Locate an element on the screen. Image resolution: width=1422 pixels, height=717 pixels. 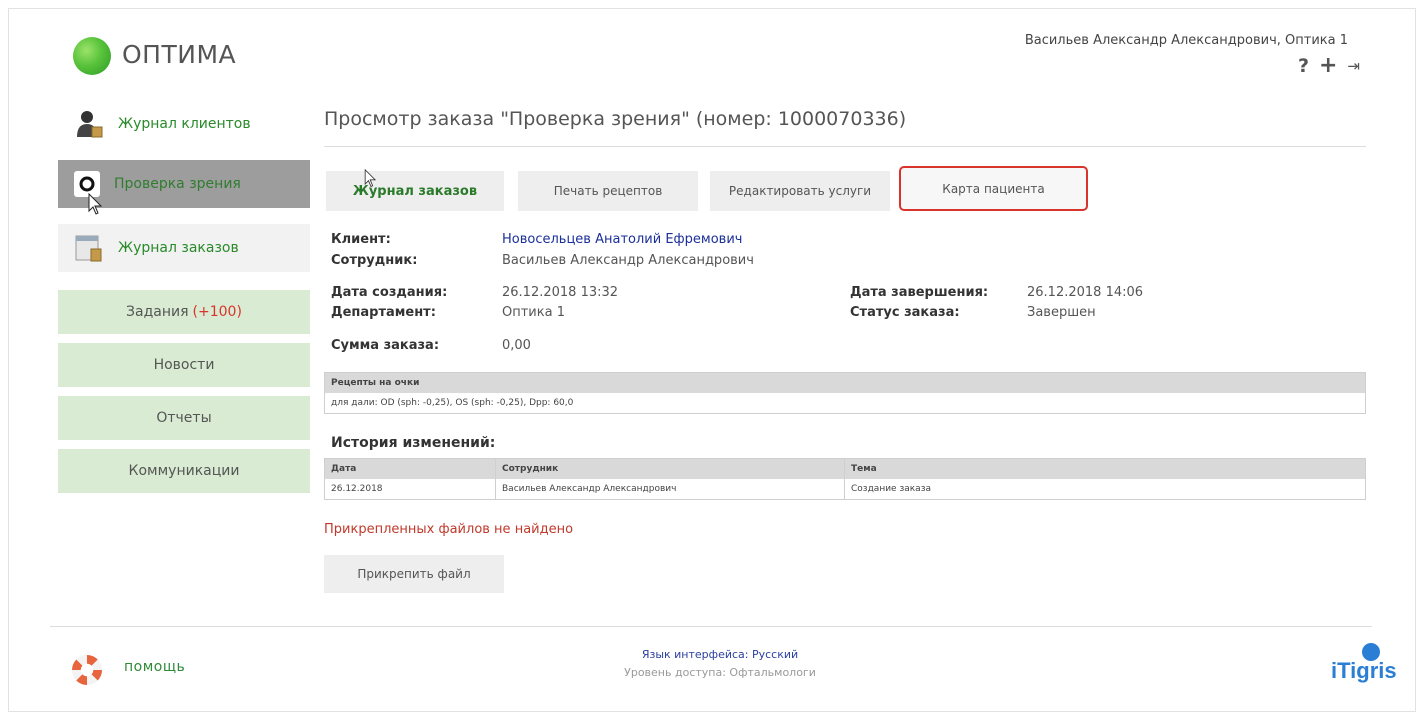
logo-icon is located at coordinates (92, 56).